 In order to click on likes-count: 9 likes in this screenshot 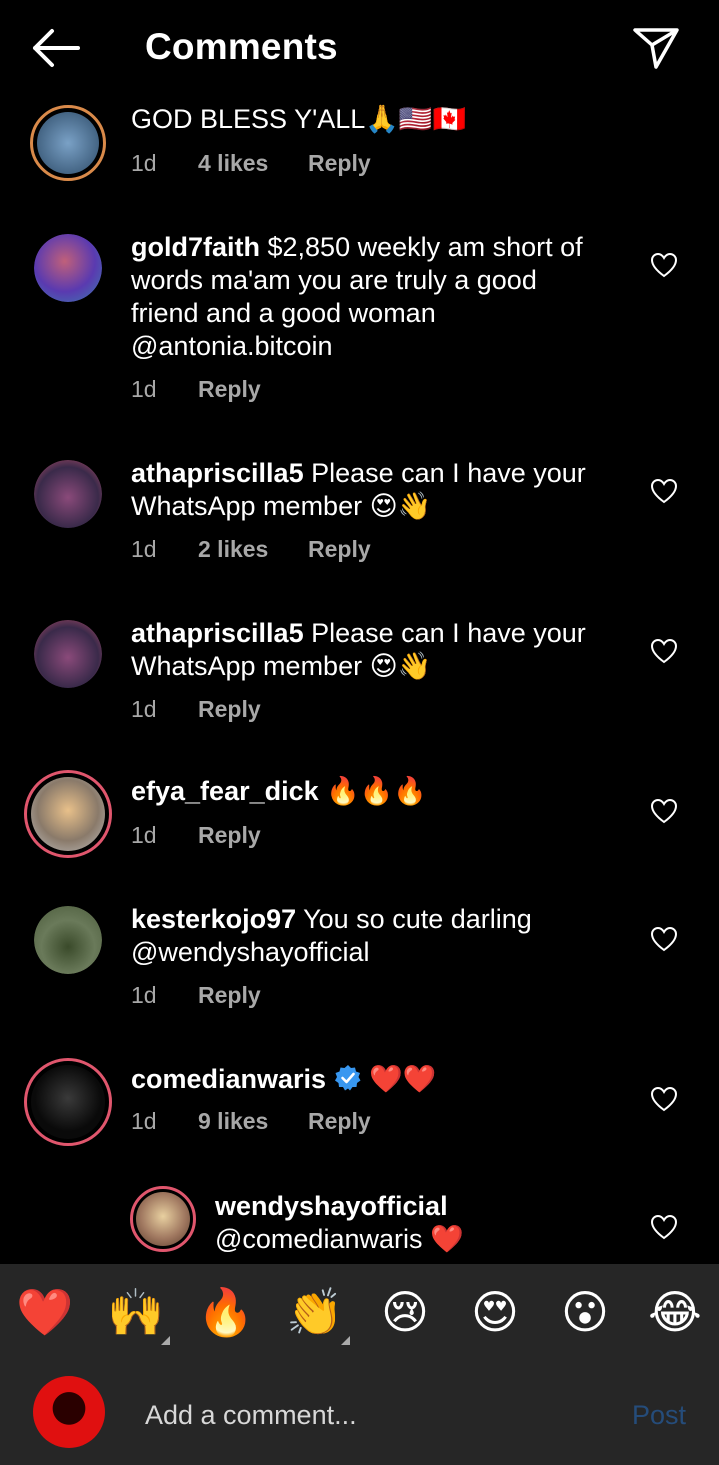, I will do `click(253, 1121)`.